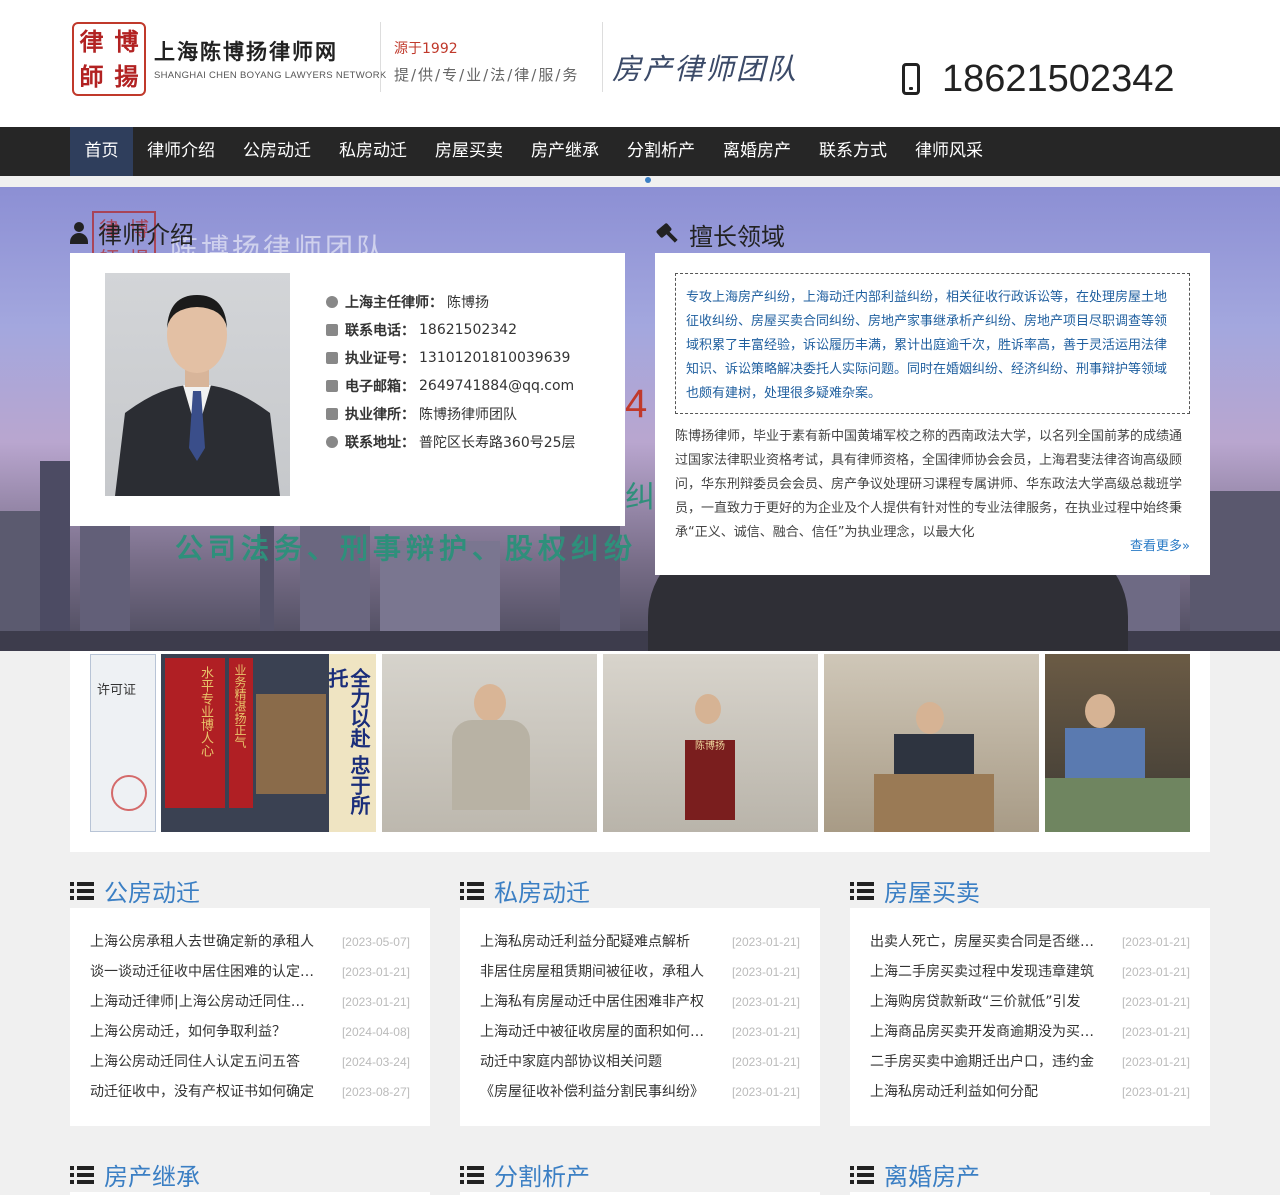  Describe the element at coordinates (661, 151) in the screenshot. I see `nav-item-partition: 分割析产` at that location.